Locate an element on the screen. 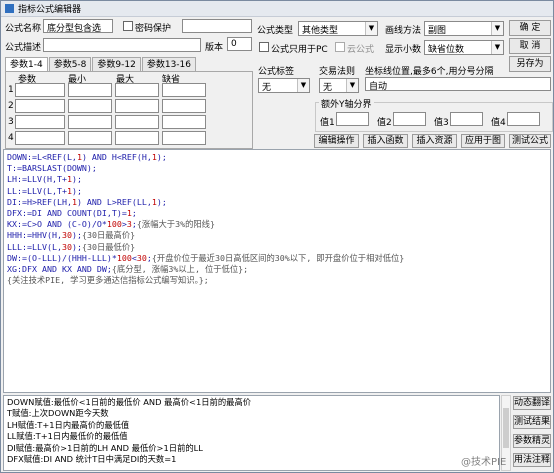 This screenshot has width=554, height=473. code-line: {关注技术PIE, 学习更多通达信指标公式编写知识。}; is located at coordinates (277, 280).